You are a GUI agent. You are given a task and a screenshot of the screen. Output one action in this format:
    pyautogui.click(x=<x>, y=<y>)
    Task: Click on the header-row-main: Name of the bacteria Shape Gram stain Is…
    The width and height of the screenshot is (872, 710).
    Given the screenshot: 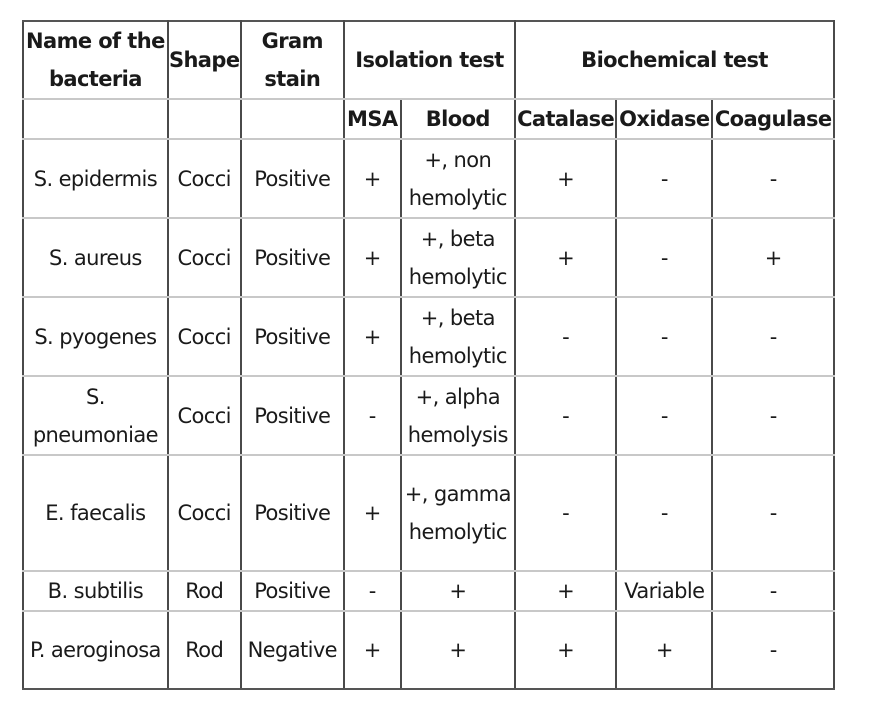 What is the action you would take?
    pyautogui.click(x=428, y=60)
    